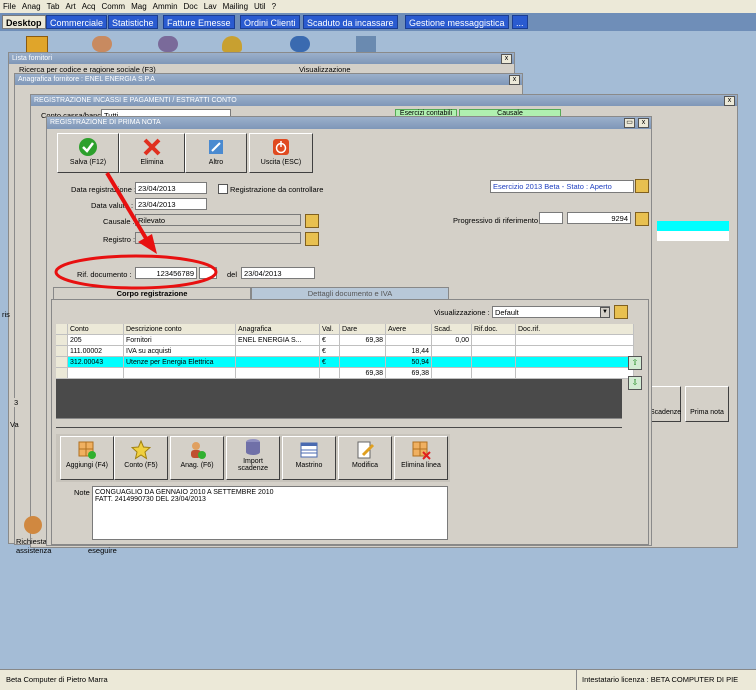 This screenshot has height=690, width=756. What do you see at coordinates (147, 244) in the screenshot?
I see `annotation-arrowhead` at bounding box center [147, 244].